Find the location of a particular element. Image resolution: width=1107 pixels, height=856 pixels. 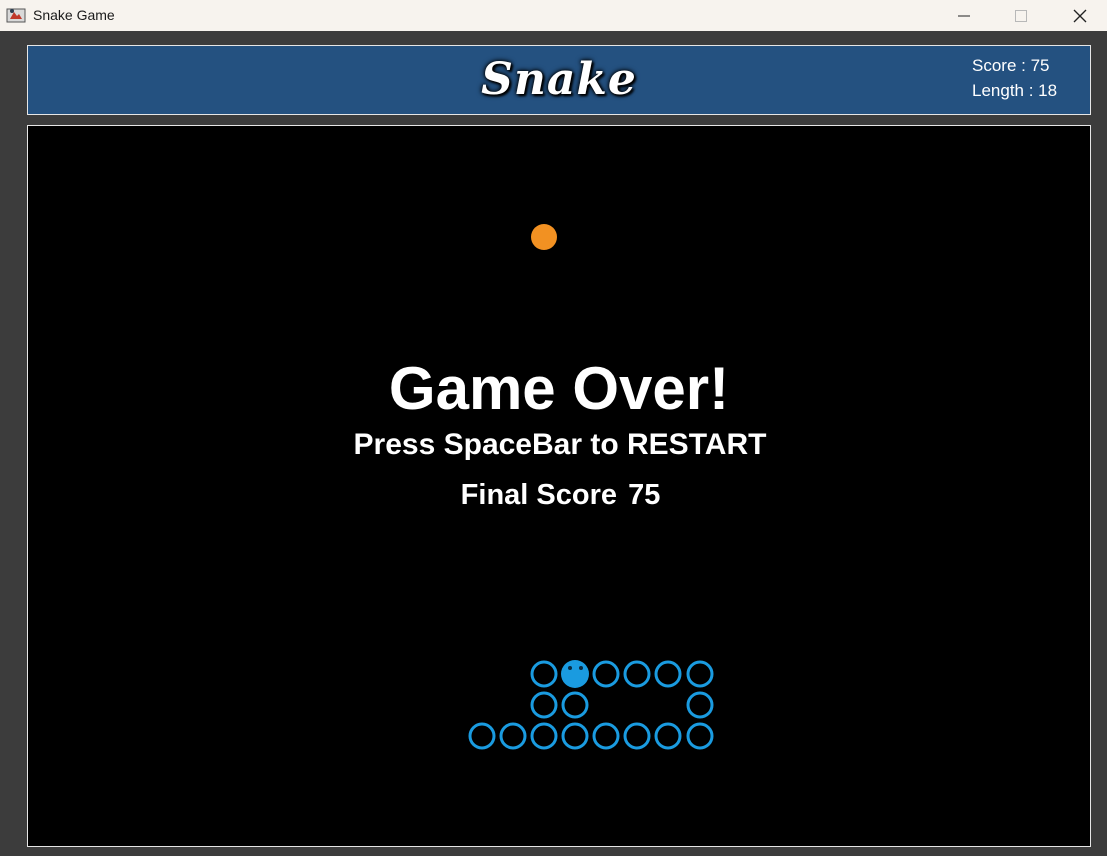

window-title: Snake Game is located at coordinates (74, 15).